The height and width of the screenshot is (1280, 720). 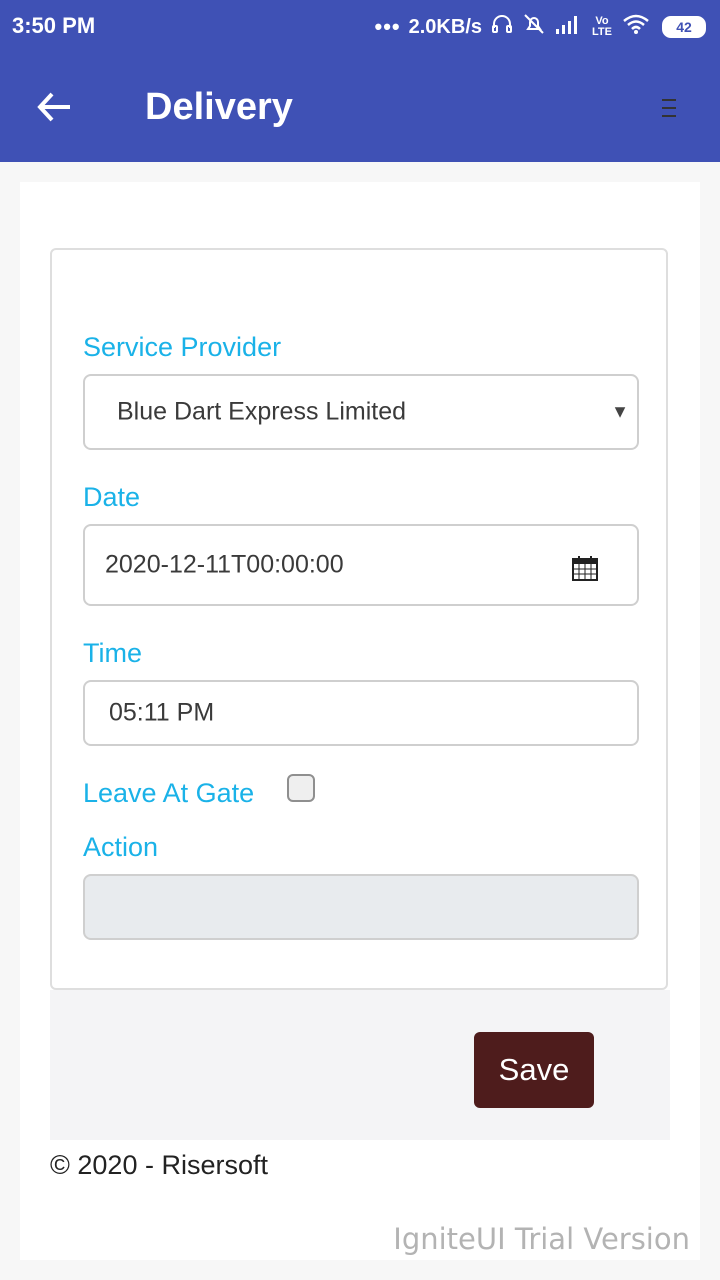 I want to click on calendar-icon, so click(x=585, y=568).